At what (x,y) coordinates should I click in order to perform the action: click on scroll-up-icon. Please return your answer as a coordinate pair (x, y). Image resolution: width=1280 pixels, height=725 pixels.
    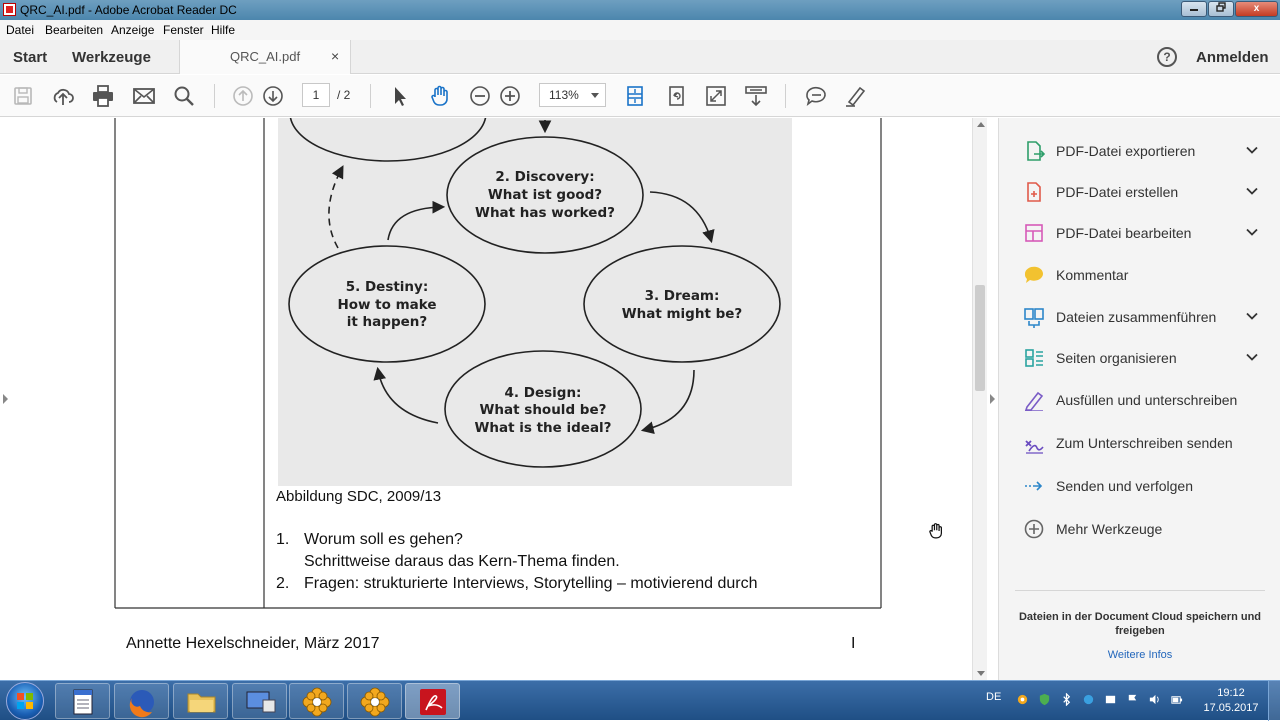
    Looking at the image, I should click on (981, 124).